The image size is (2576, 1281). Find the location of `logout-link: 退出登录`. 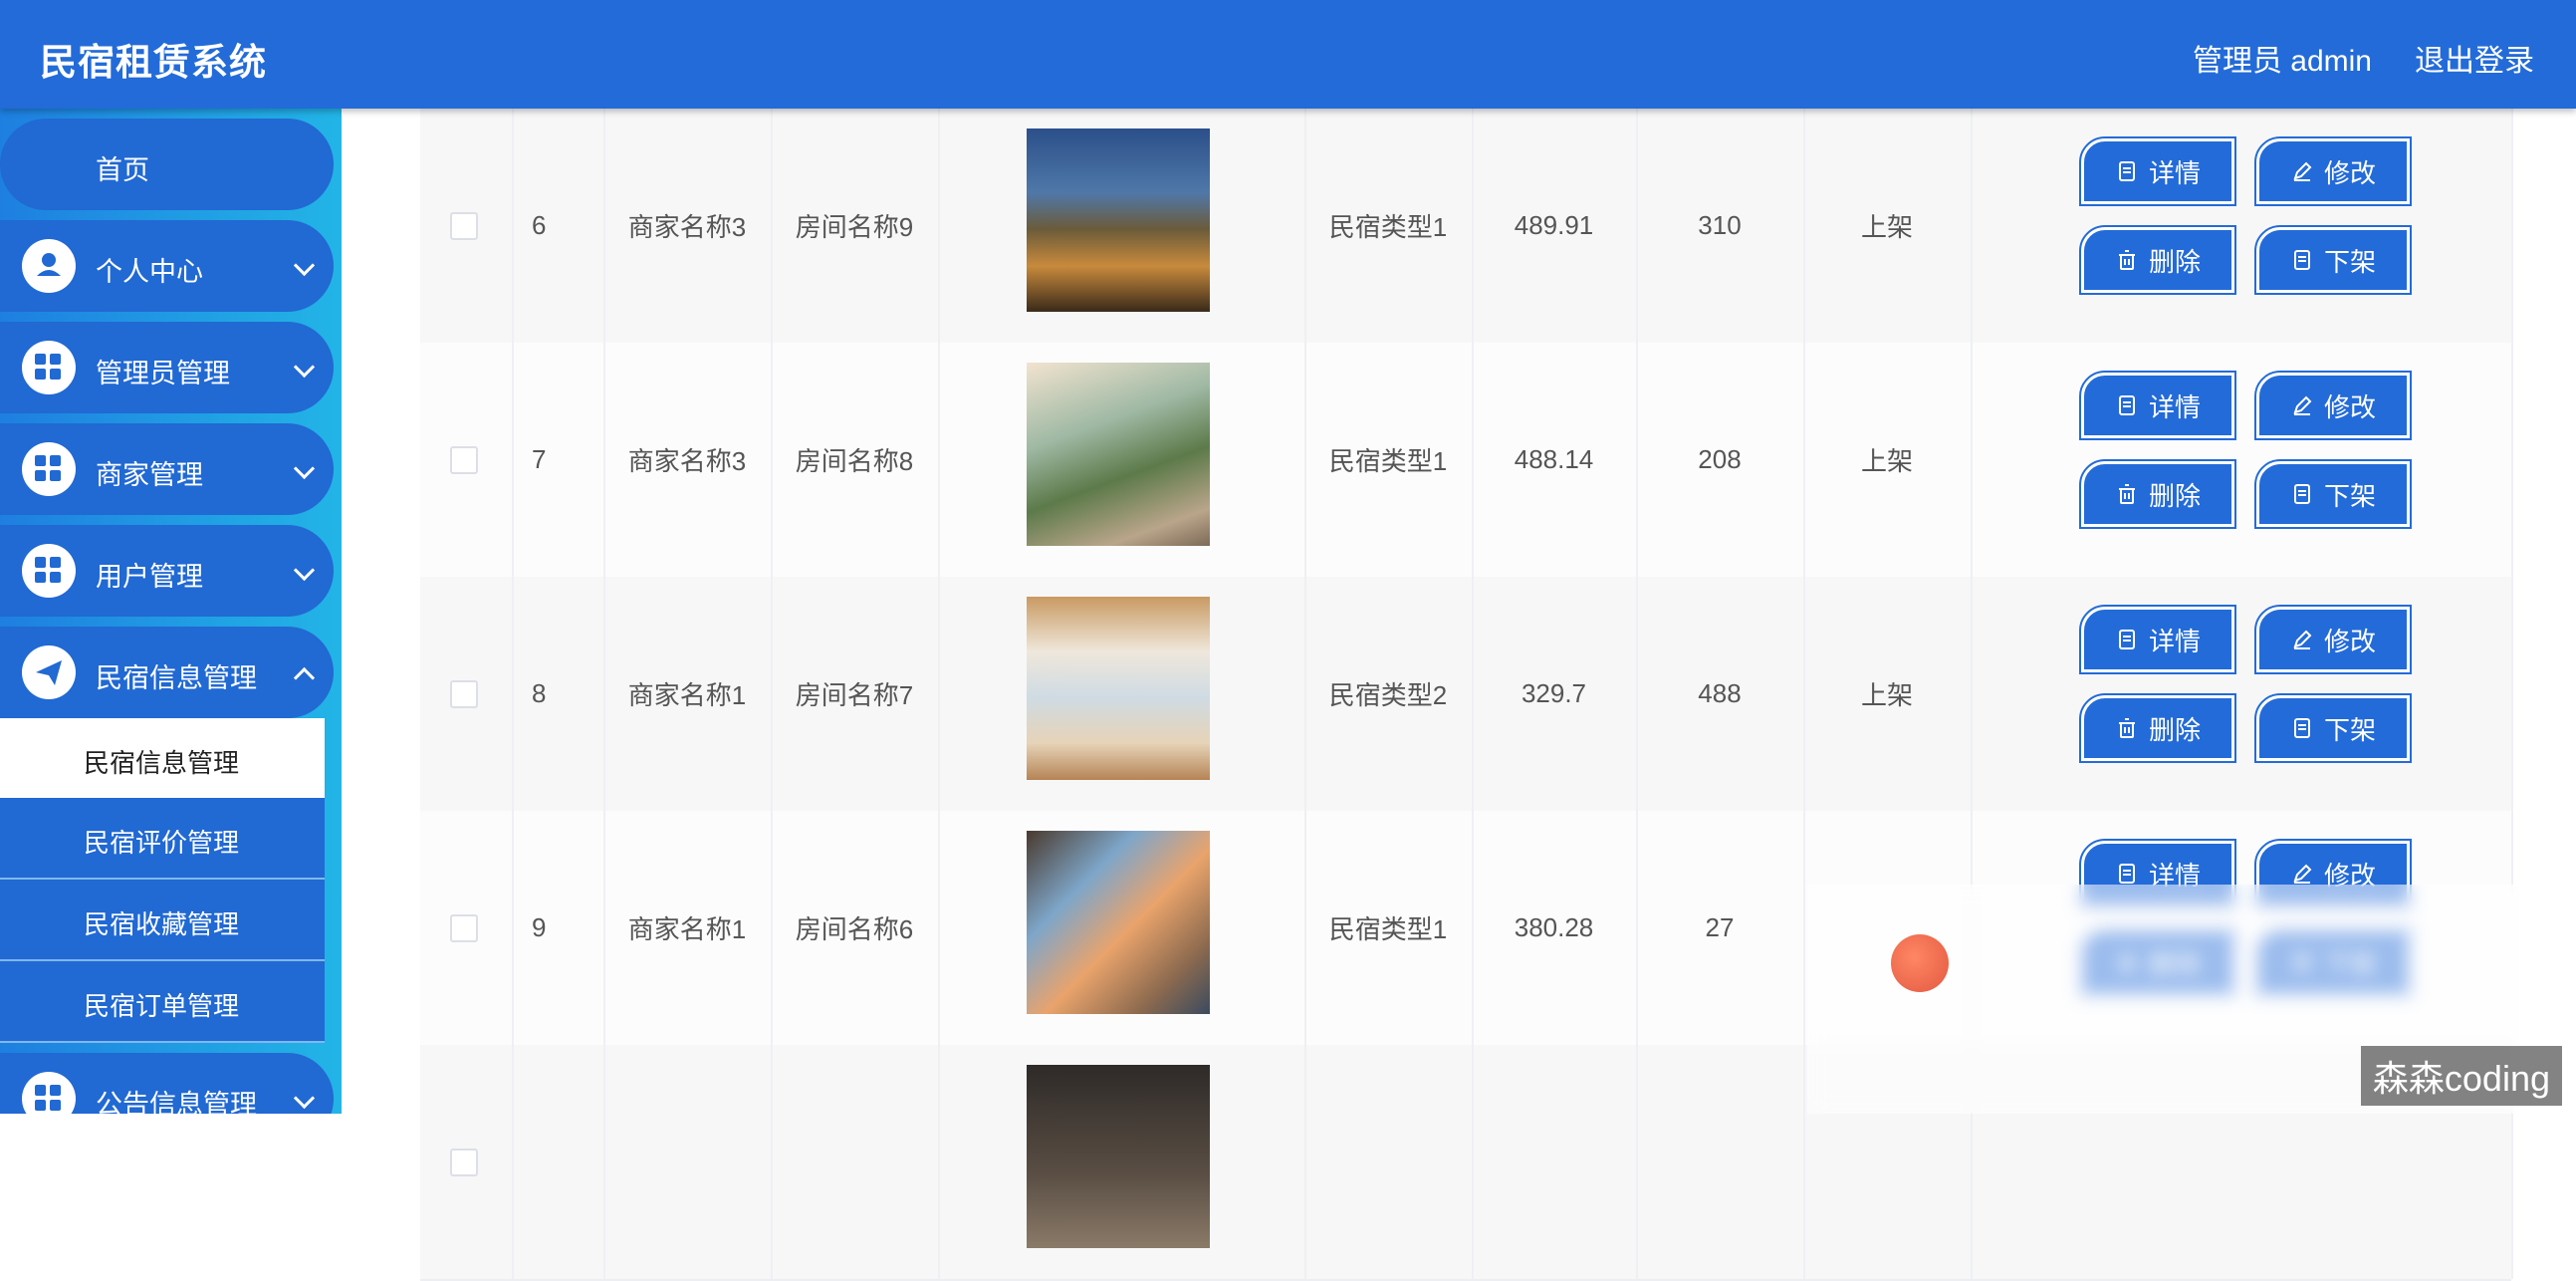

logout-link: 退出登录 is located at coordinates (2474, 58).